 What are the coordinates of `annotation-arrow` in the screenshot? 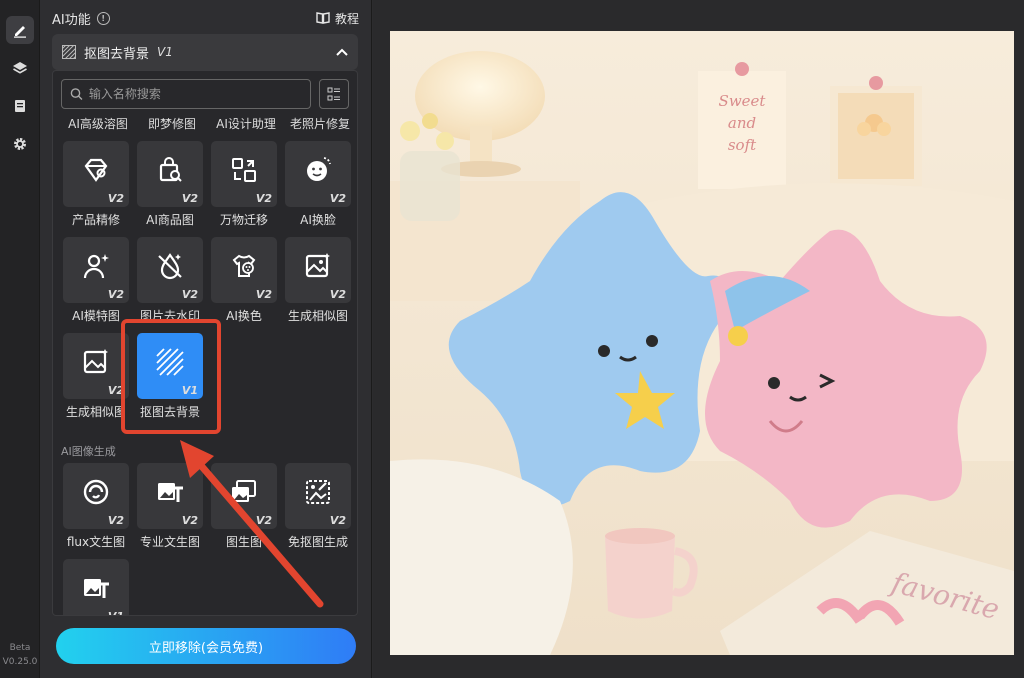 It's located at (252, 524).